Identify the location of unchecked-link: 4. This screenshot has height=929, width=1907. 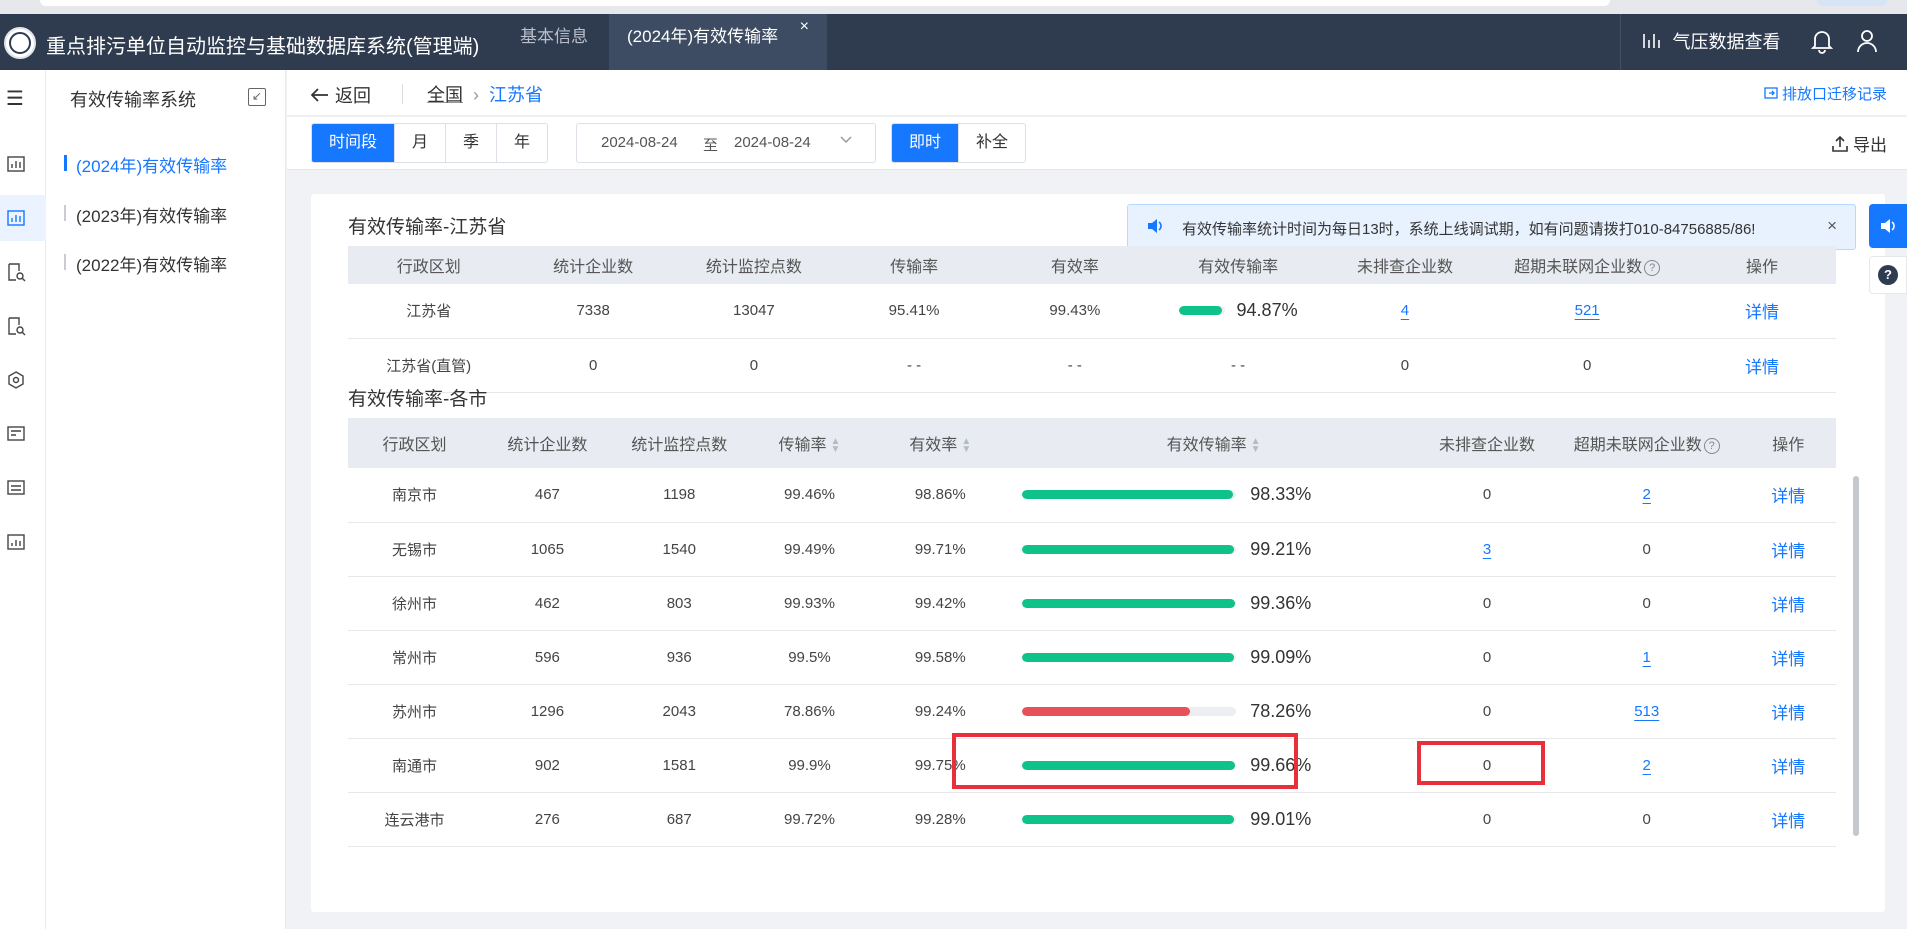
(1405, 310).